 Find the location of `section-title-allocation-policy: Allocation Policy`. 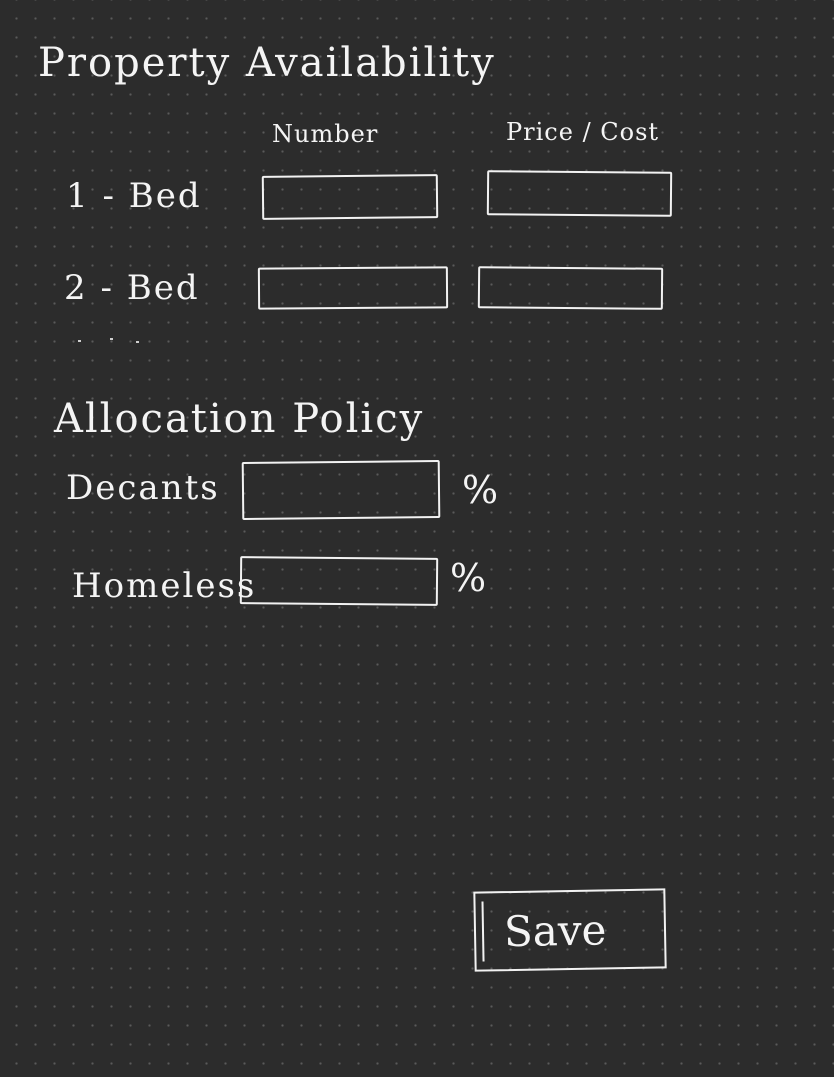

section-title-allocation-policy: Allocation Policy is located at coordinates (239, 419).